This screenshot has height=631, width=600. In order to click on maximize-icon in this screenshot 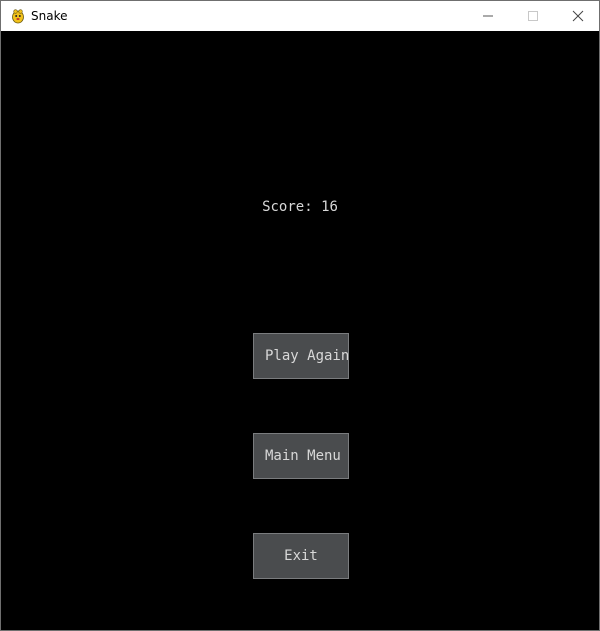, I will do `click(533, 16)`.